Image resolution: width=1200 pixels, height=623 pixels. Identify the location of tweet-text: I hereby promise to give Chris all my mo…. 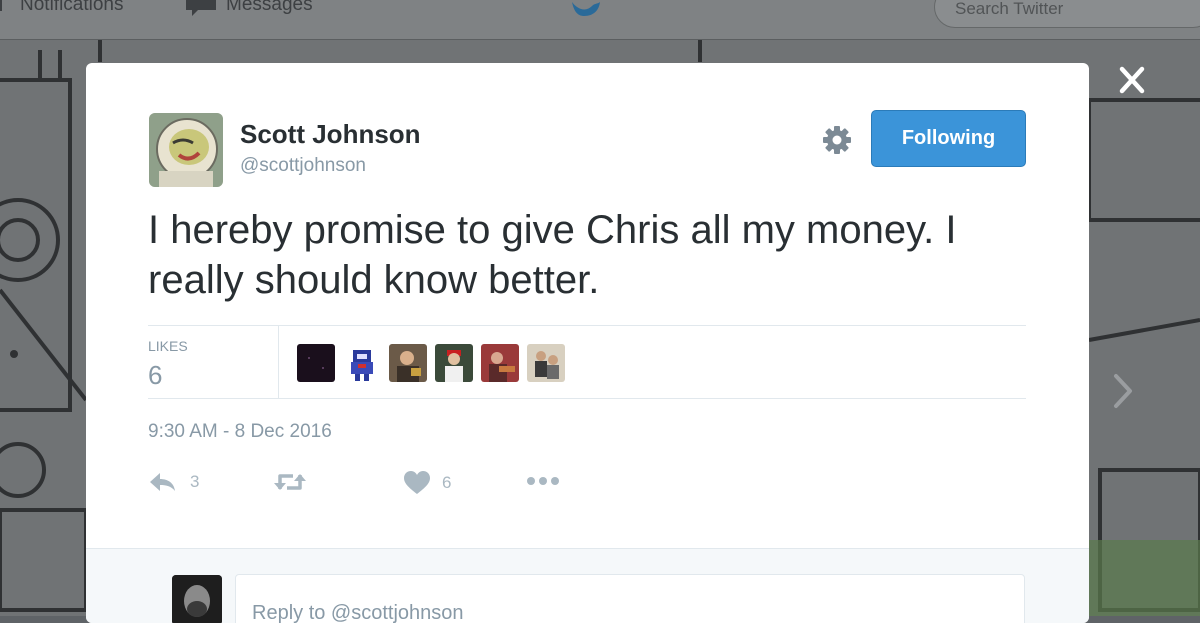
(552, 255).